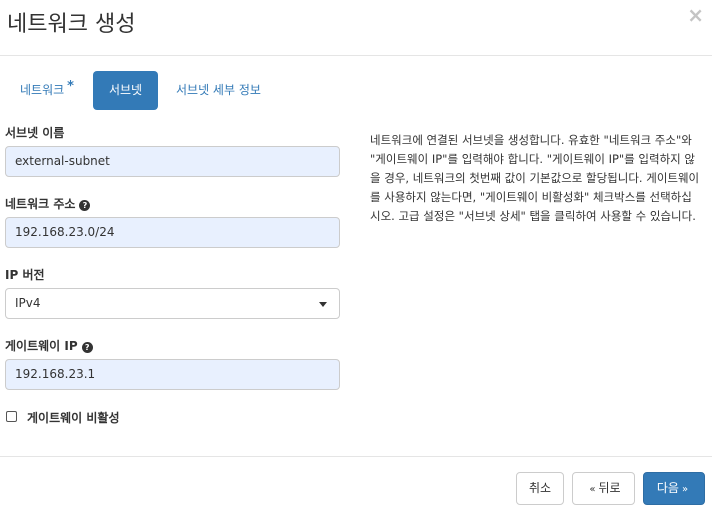 This screenshot has width=712, height=514. What do you see at coordinates (40, 204) in the screenshot?
I see `network-address-label-text: 네트워크 주소` at bounding box center [40, 204].